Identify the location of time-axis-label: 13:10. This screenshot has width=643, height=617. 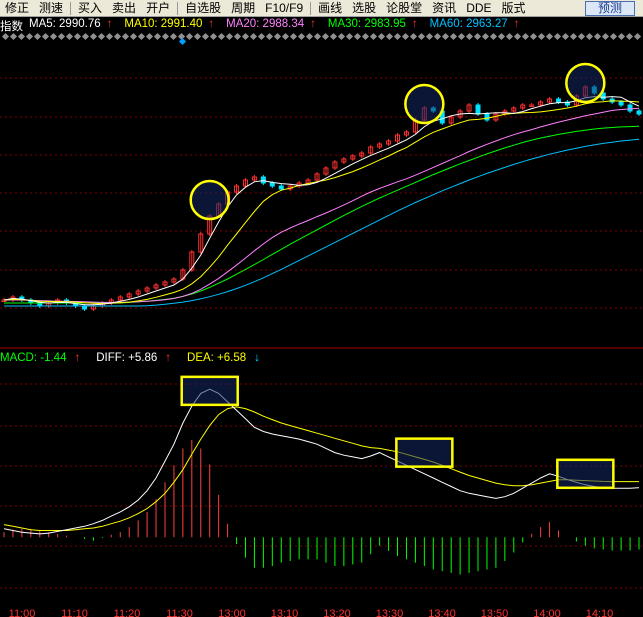
(285, 612).